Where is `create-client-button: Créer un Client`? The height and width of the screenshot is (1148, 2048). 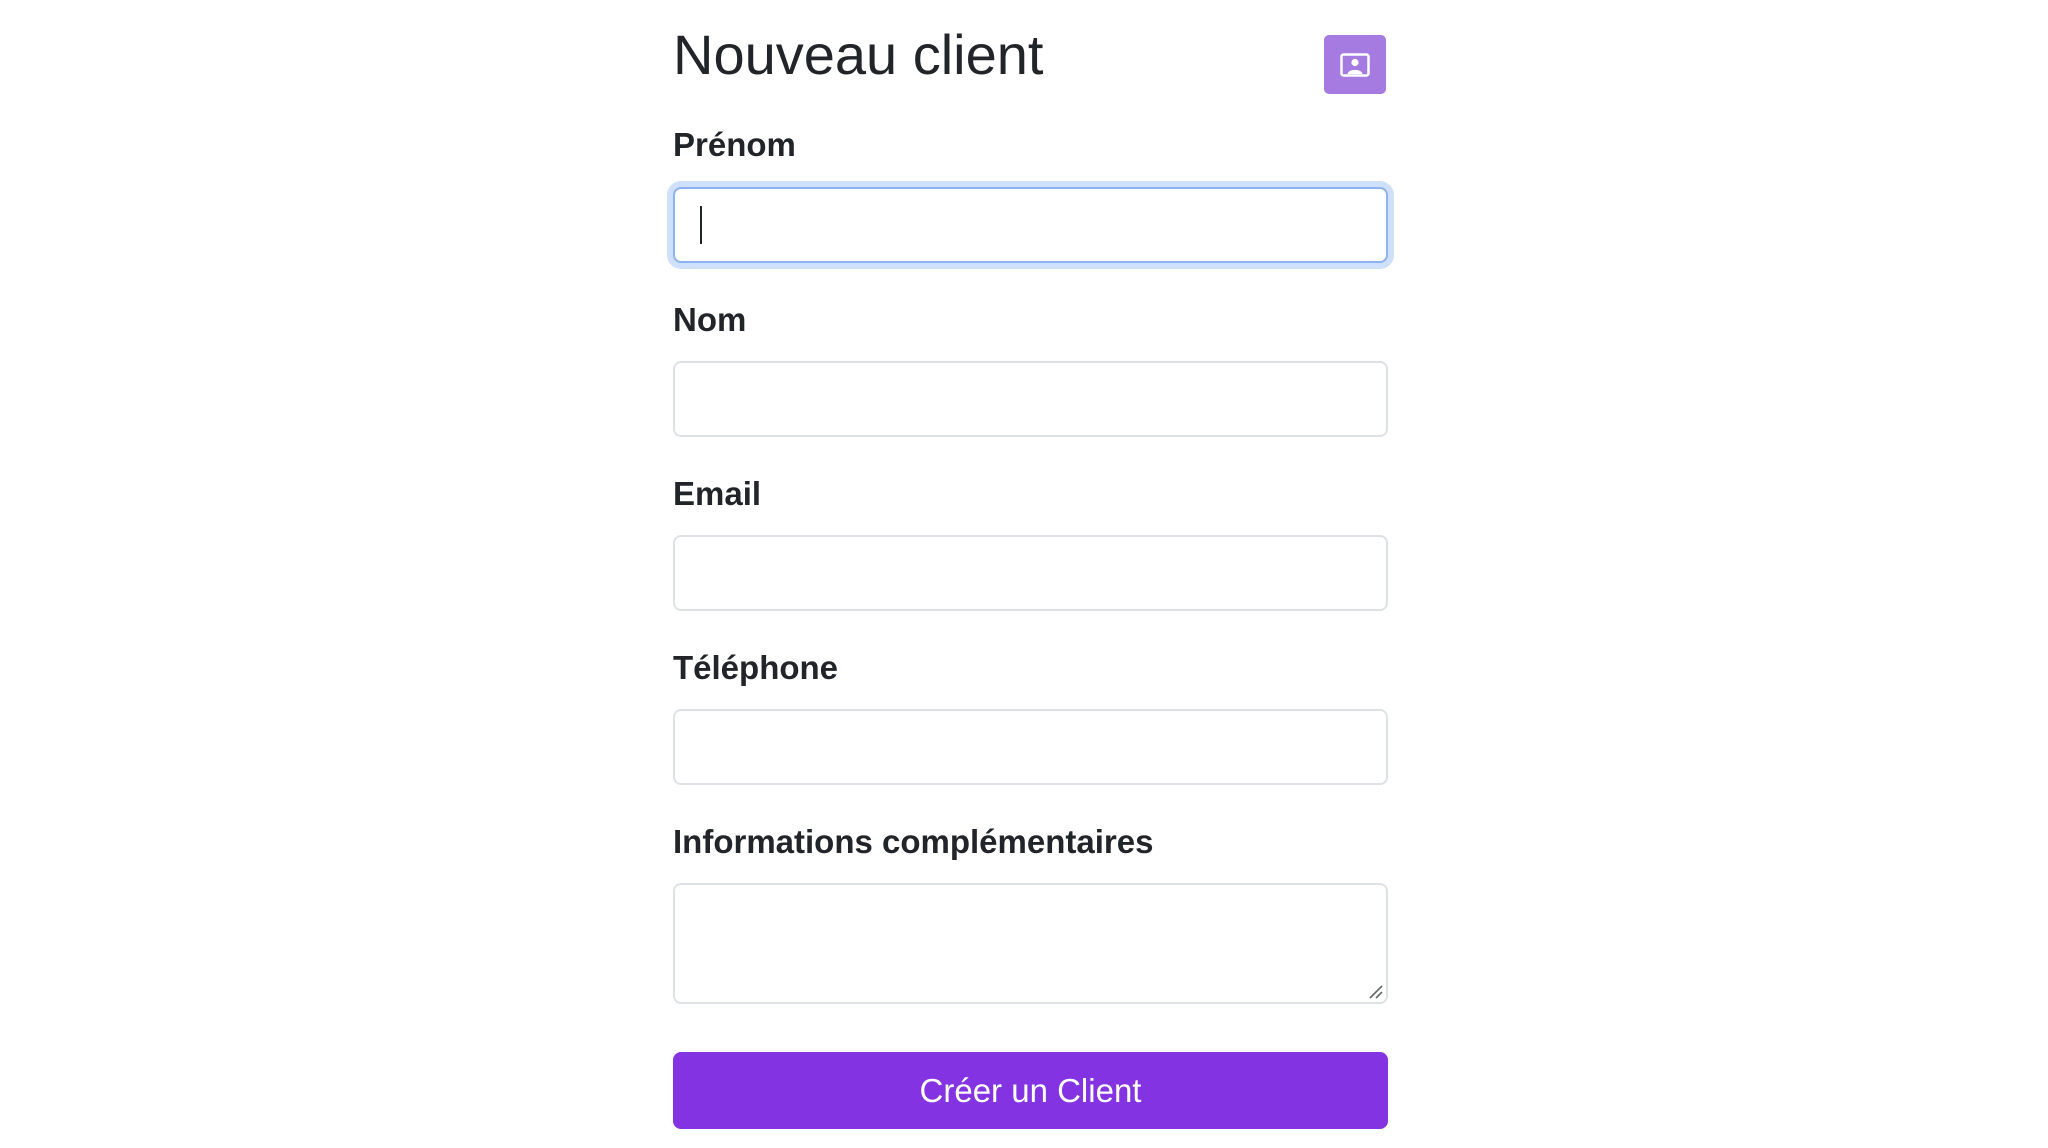 create-client-button: Créer un Client is located at coordinates (1030, 1090).